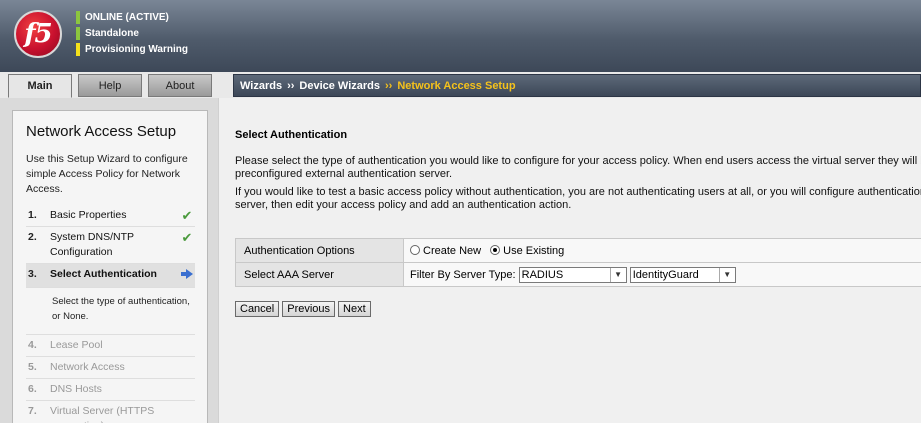 Image resolution: width=921 pixels, height=423 pixels. I want to click on step-dns-hosts: 6. DNS Hosts, so click(110, 390).